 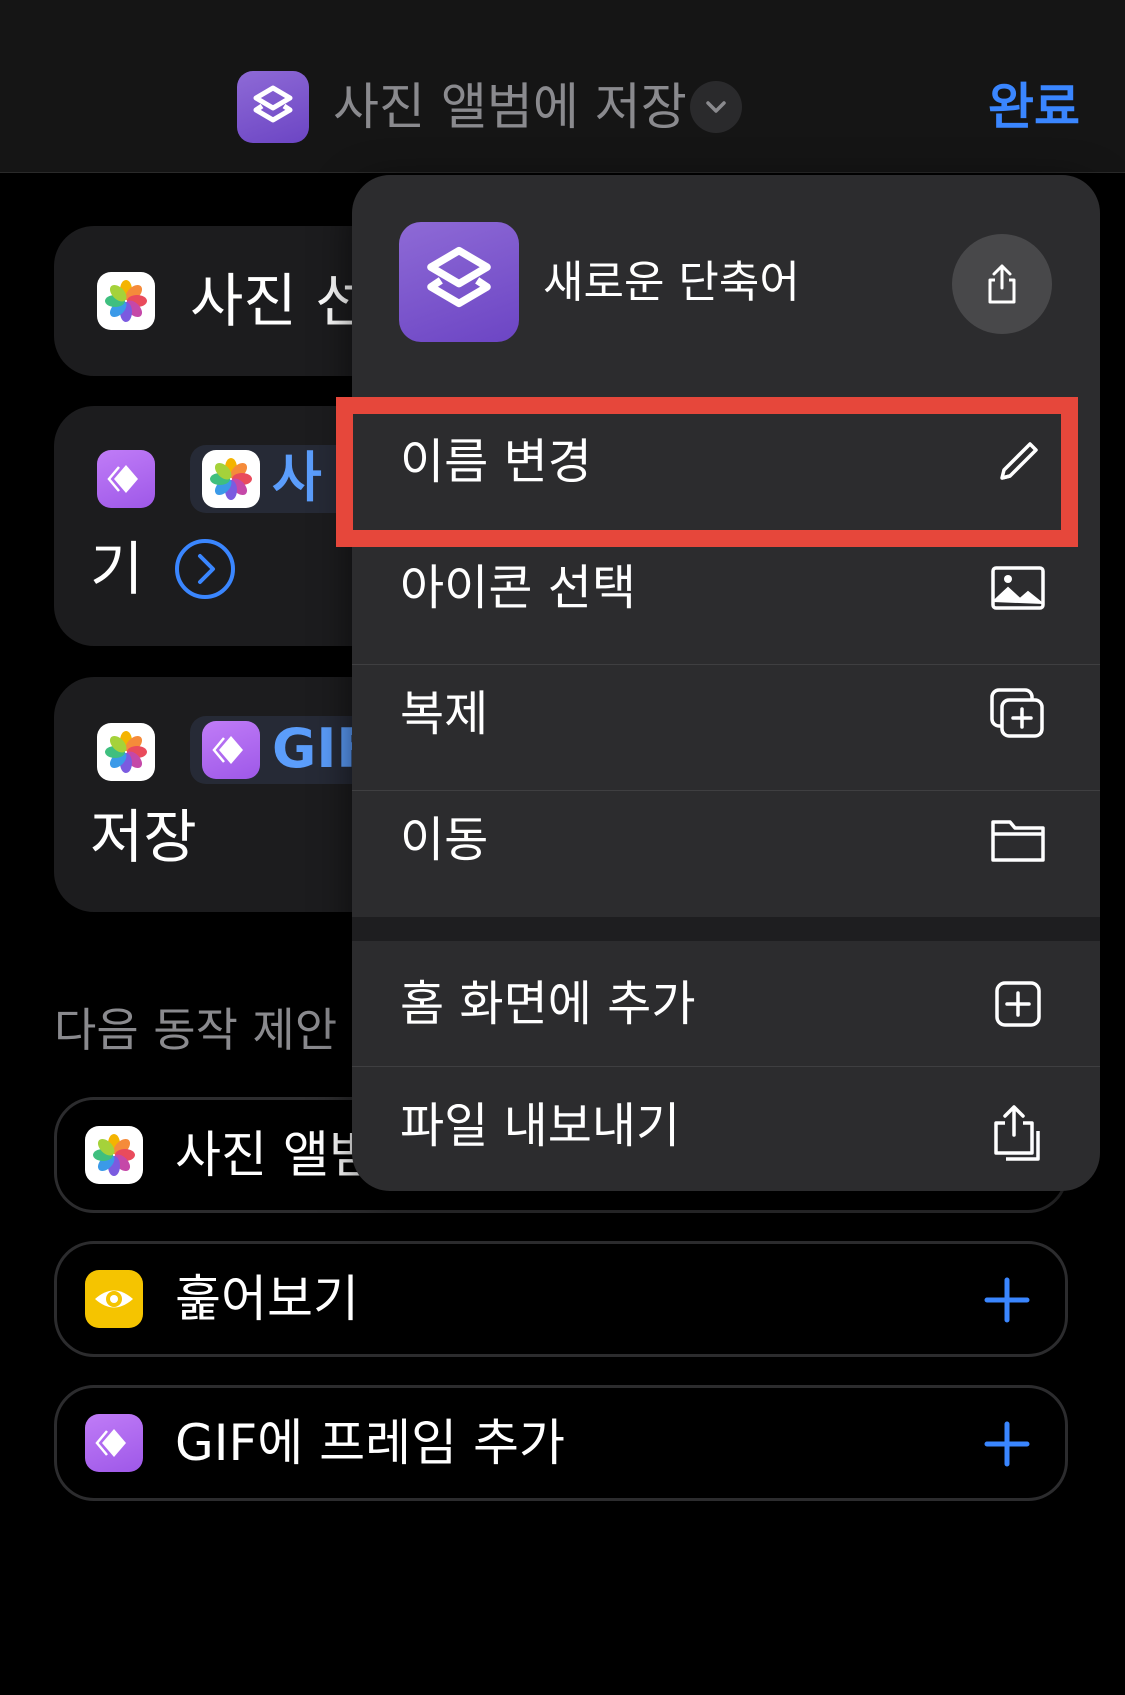 I want to click on chevron-right-circle-icon, so click(x=205, y=569).